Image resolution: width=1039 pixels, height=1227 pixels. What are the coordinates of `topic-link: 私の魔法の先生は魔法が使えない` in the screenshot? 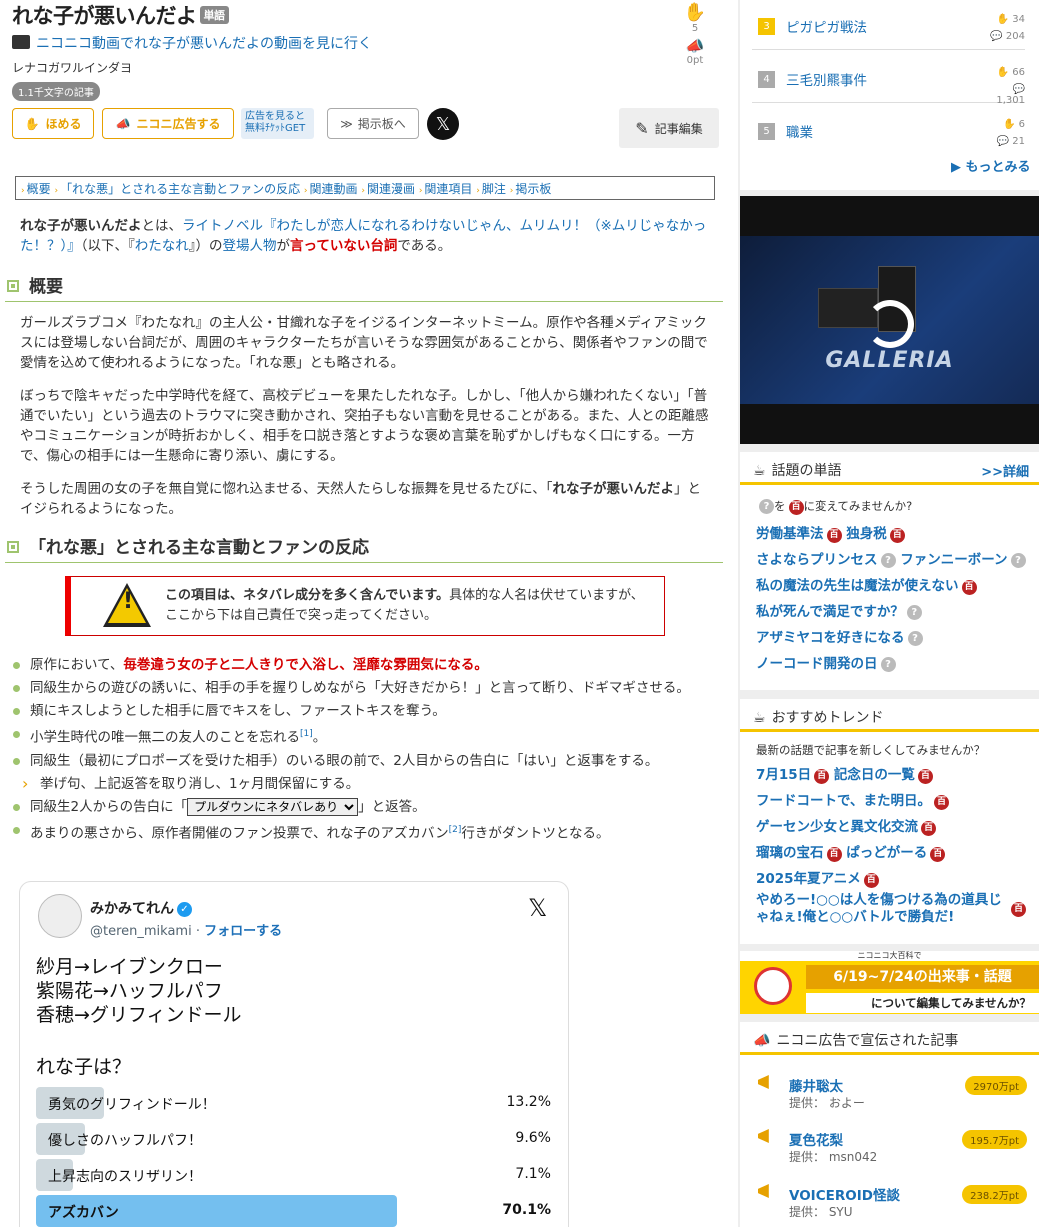 It's located at (857, 586).